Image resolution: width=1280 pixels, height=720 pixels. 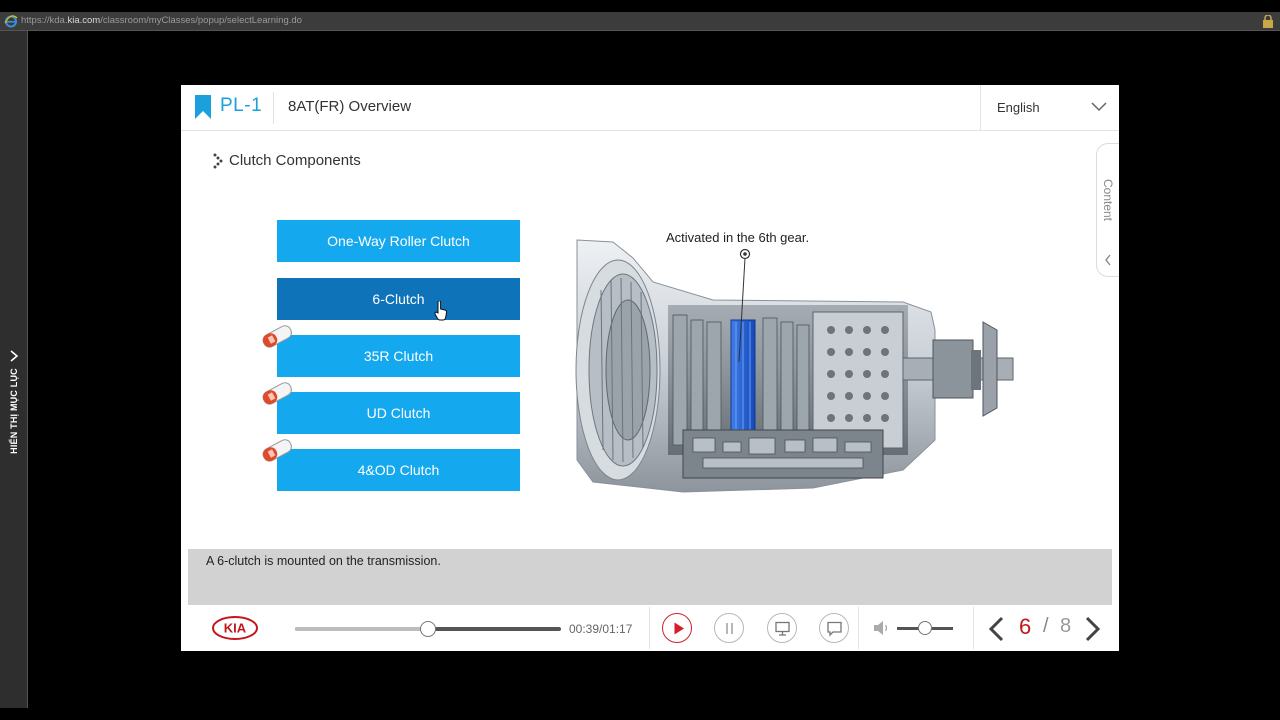 I want to click on dotted-arrow-icon, so click(x=218, y=161).